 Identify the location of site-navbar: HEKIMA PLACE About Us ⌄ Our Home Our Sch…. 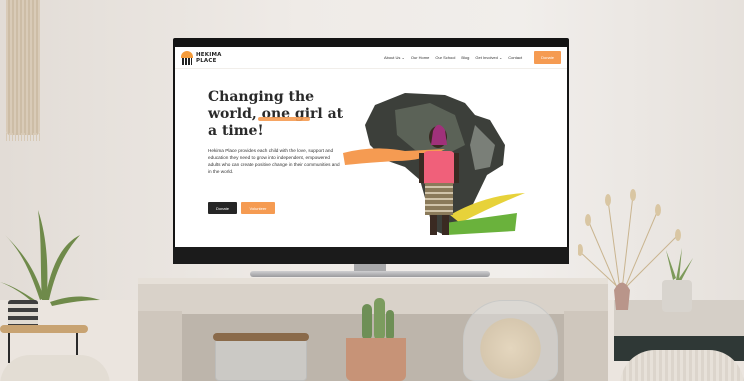
(371, 58).